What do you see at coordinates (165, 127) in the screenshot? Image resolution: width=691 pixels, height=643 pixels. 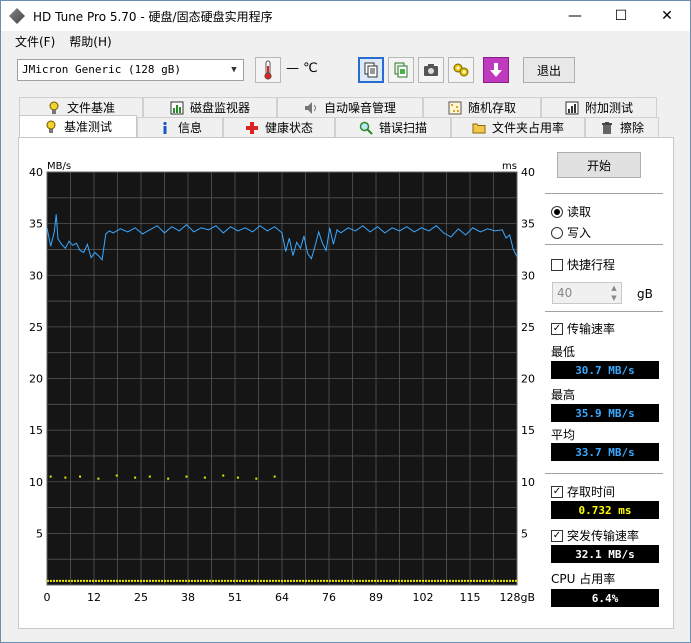 I see `info-icon` at bounding box center [165, 127].